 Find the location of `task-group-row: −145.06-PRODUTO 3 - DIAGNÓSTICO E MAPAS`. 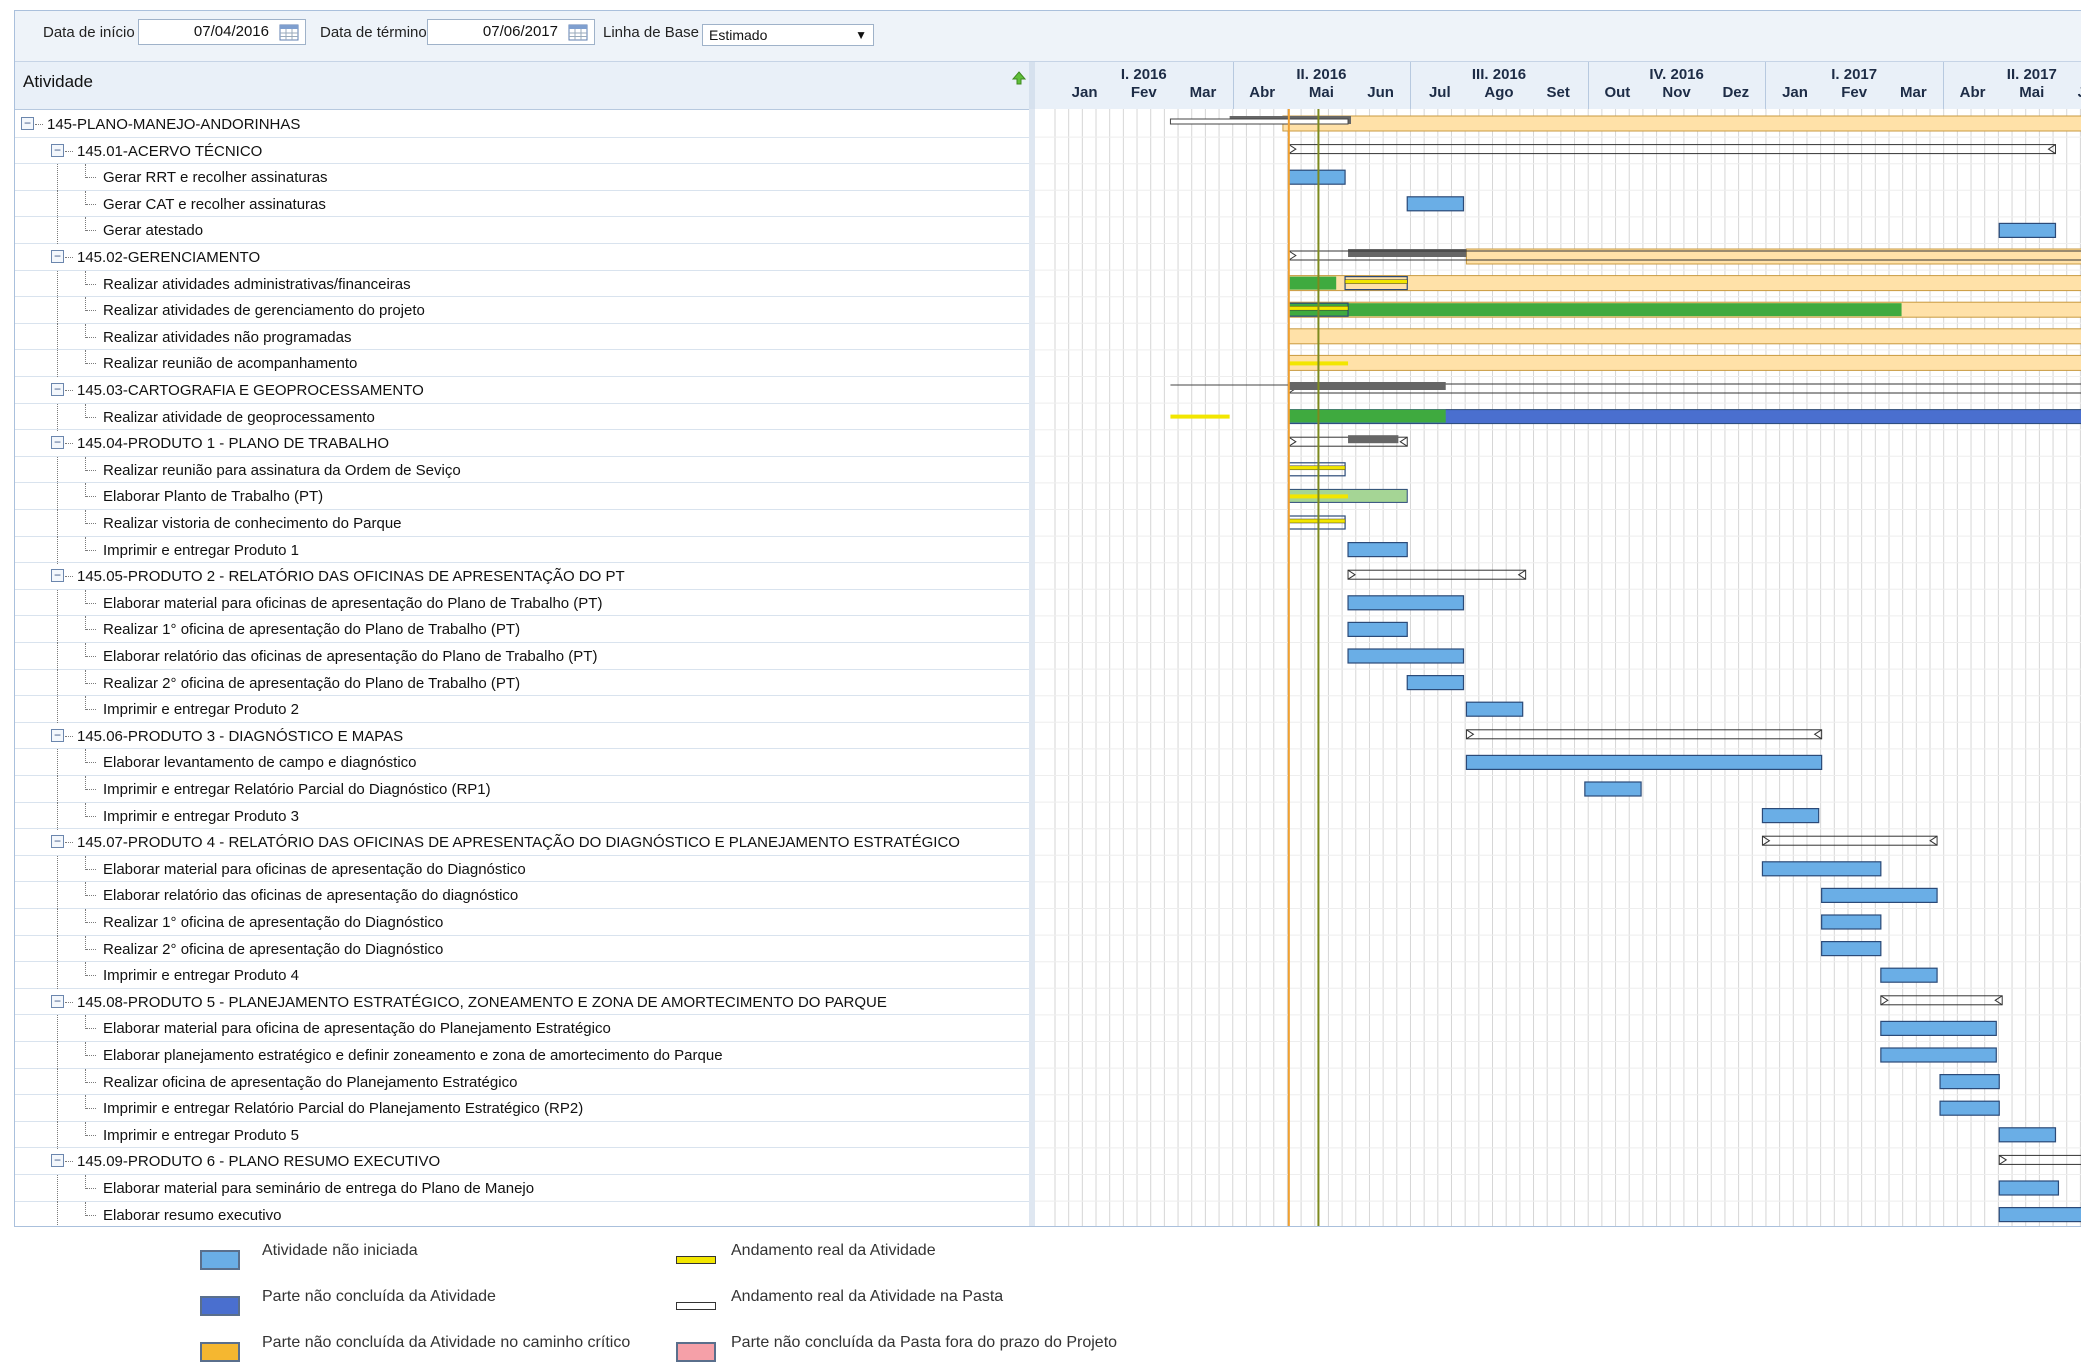

task-group-row: −145.06-PRODUTO 3 - DIAGNÓSTICO E MAPAS is located at coordinates (522, 736).